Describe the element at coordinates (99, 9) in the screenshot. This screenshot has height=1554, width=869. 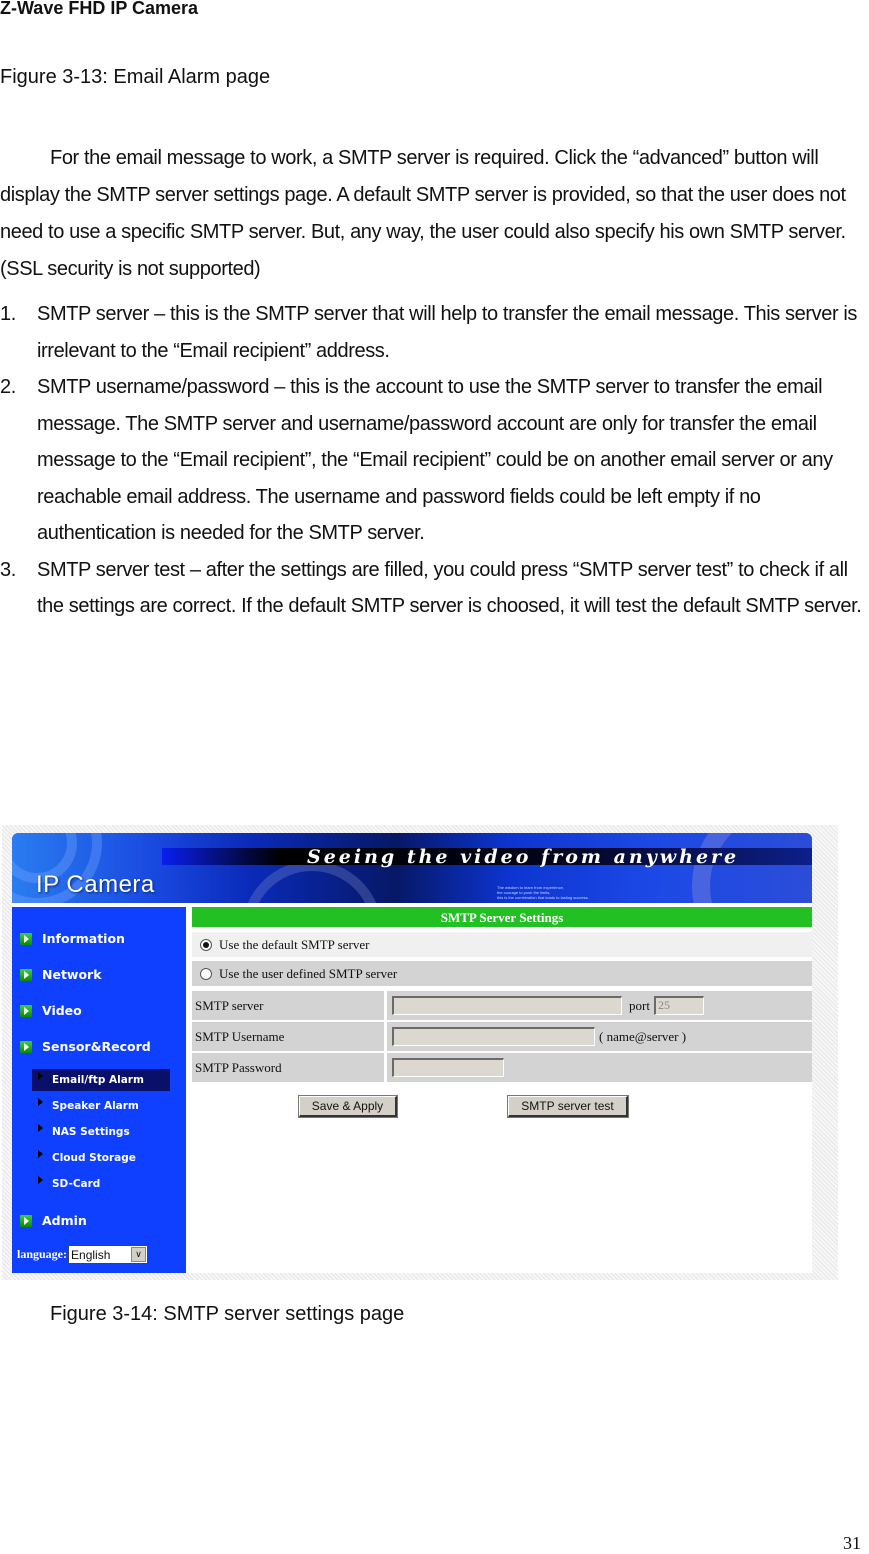
I see `document-header: Z-Wave FHD IP Camera` at that location.